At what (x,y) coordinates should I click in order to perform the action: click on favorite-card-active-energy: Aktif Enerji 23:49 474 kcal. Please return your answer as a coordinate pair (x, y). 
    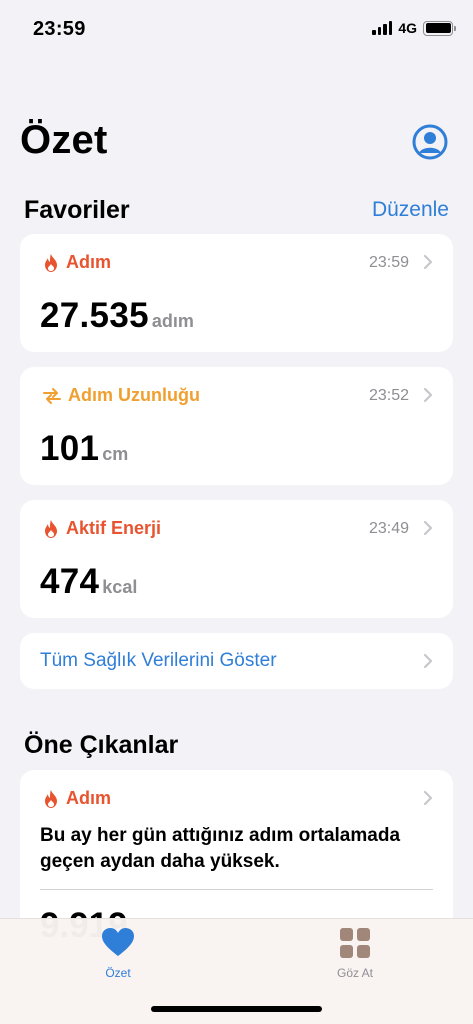
    Looking at the image, I should click on (236, 559).